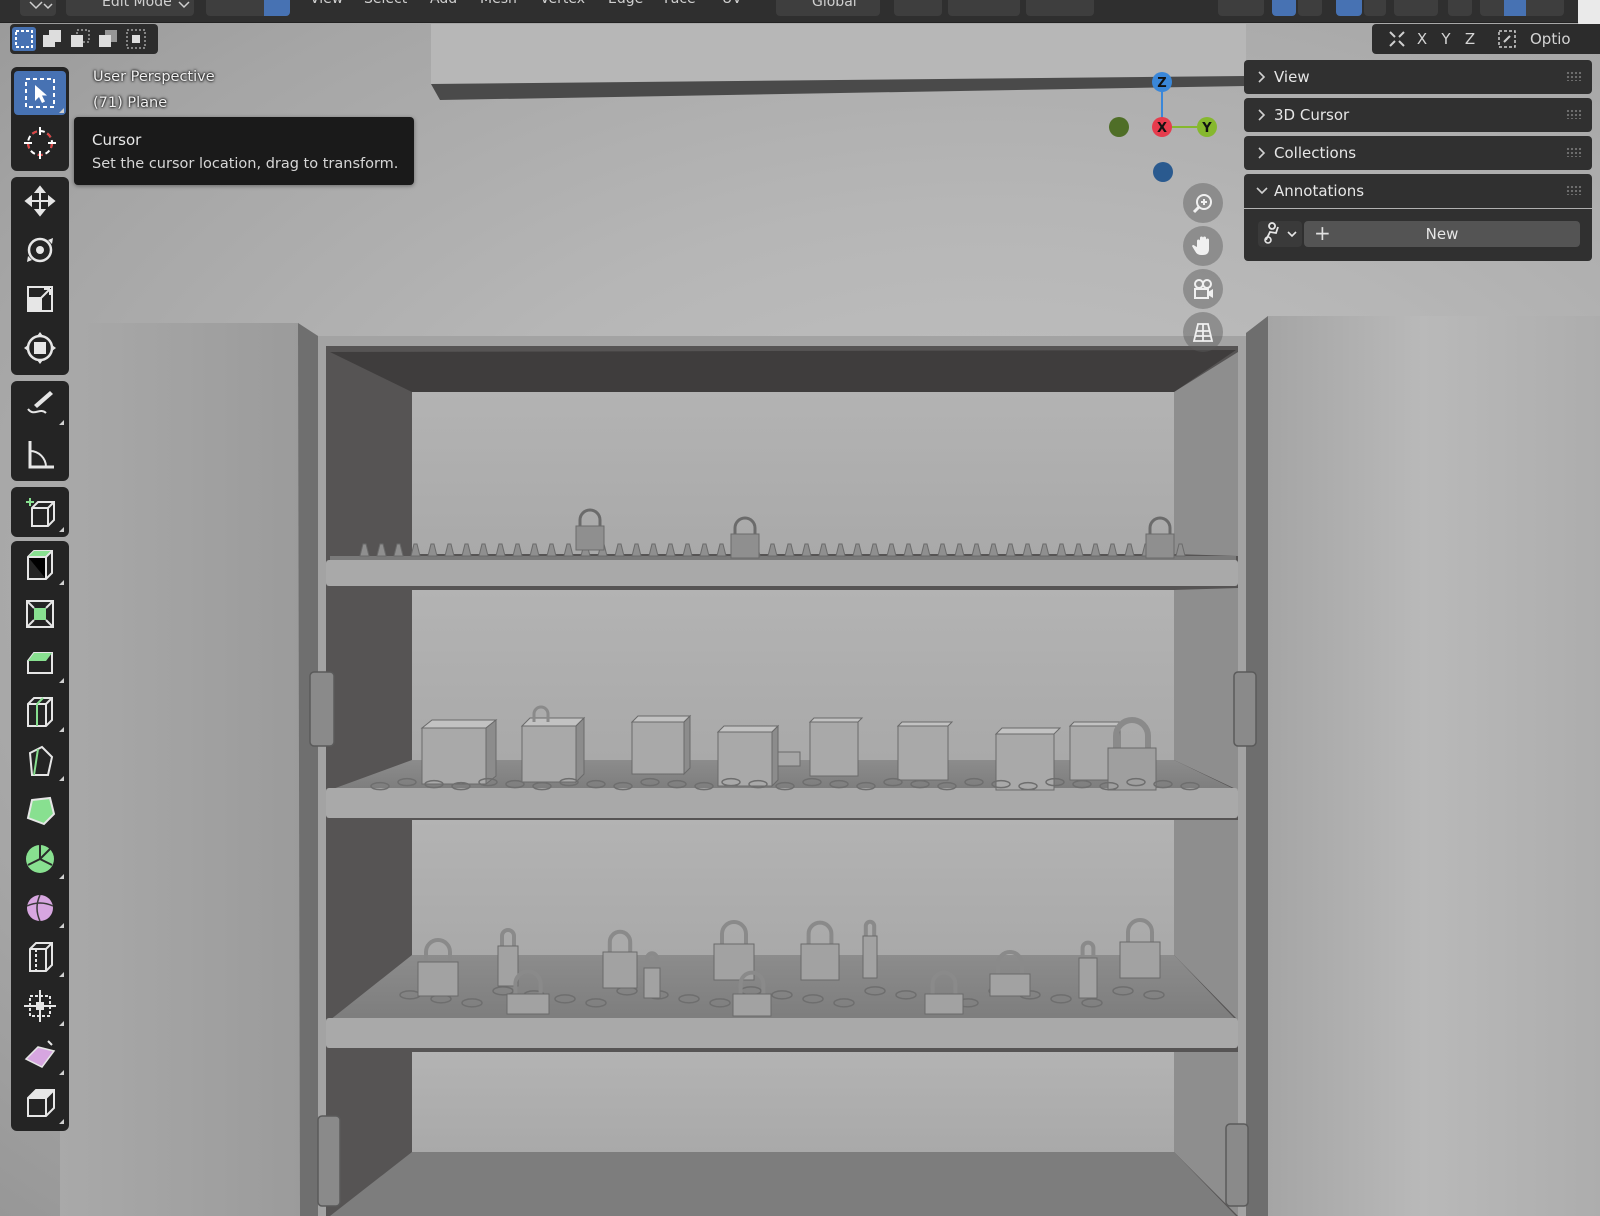 The width and height of the screenshot is (1600, 1216). Describe the element at coordinates (1562, 39) in the screenshot. I see `options-dropdown: Optio` at that location.